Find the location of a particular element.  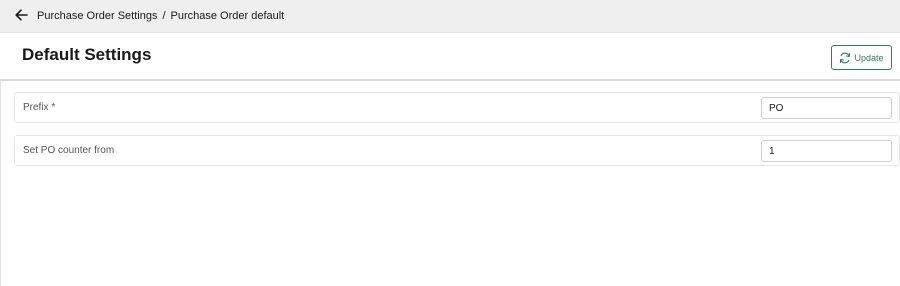

refresh-icon is located at coordinates (845, 58).